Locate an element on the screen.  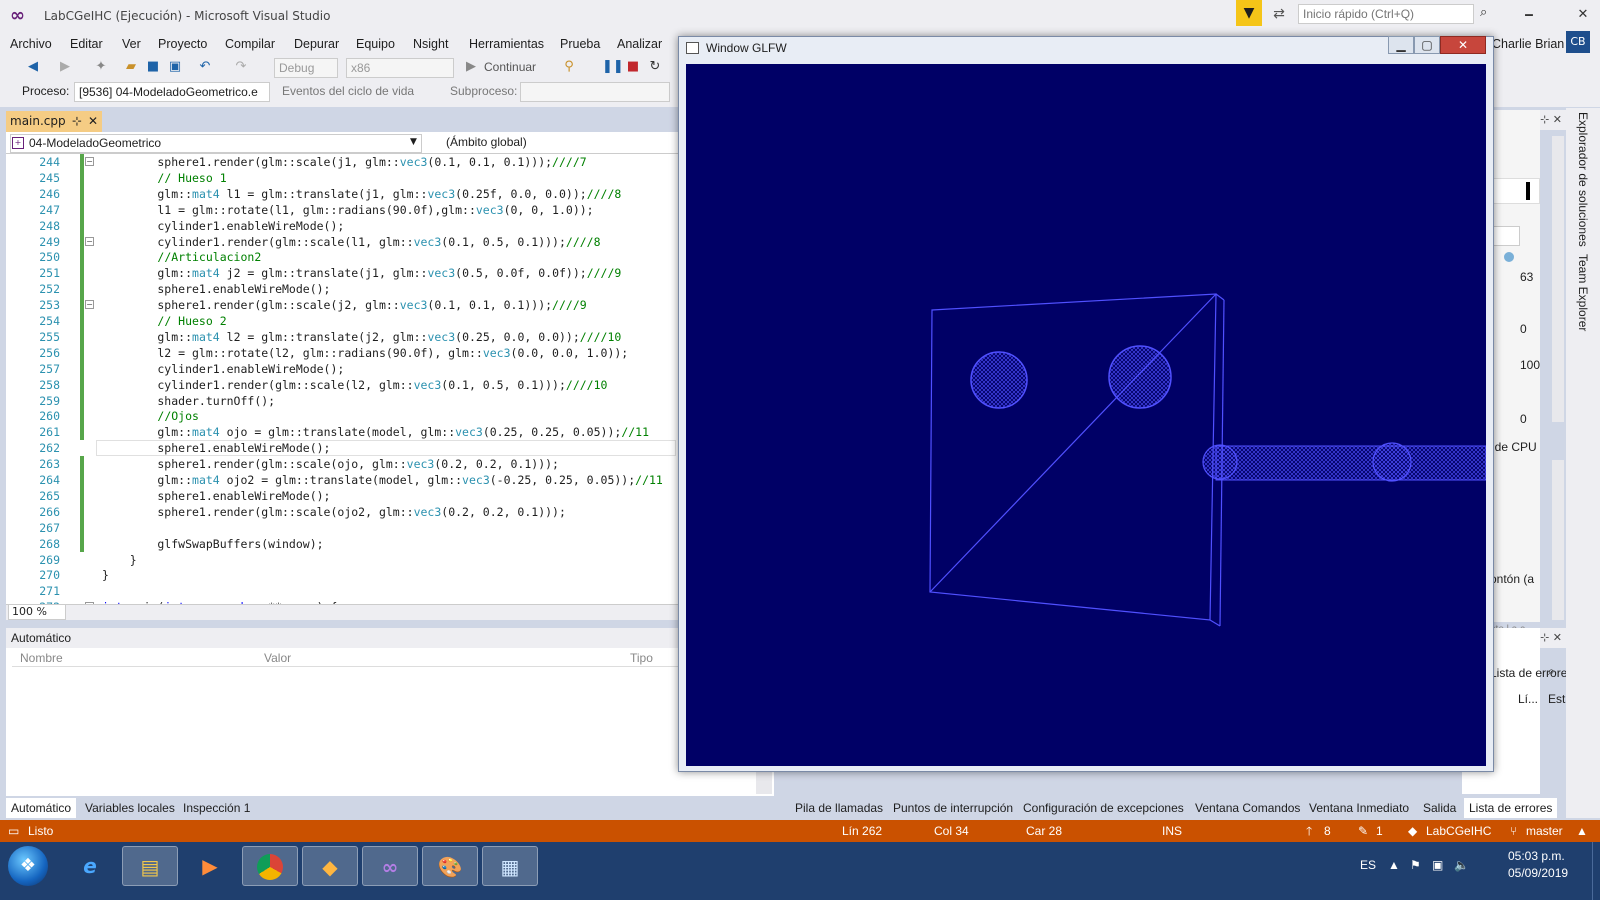
git-tool-icon: ◆ is located at coordinates (330, 866).